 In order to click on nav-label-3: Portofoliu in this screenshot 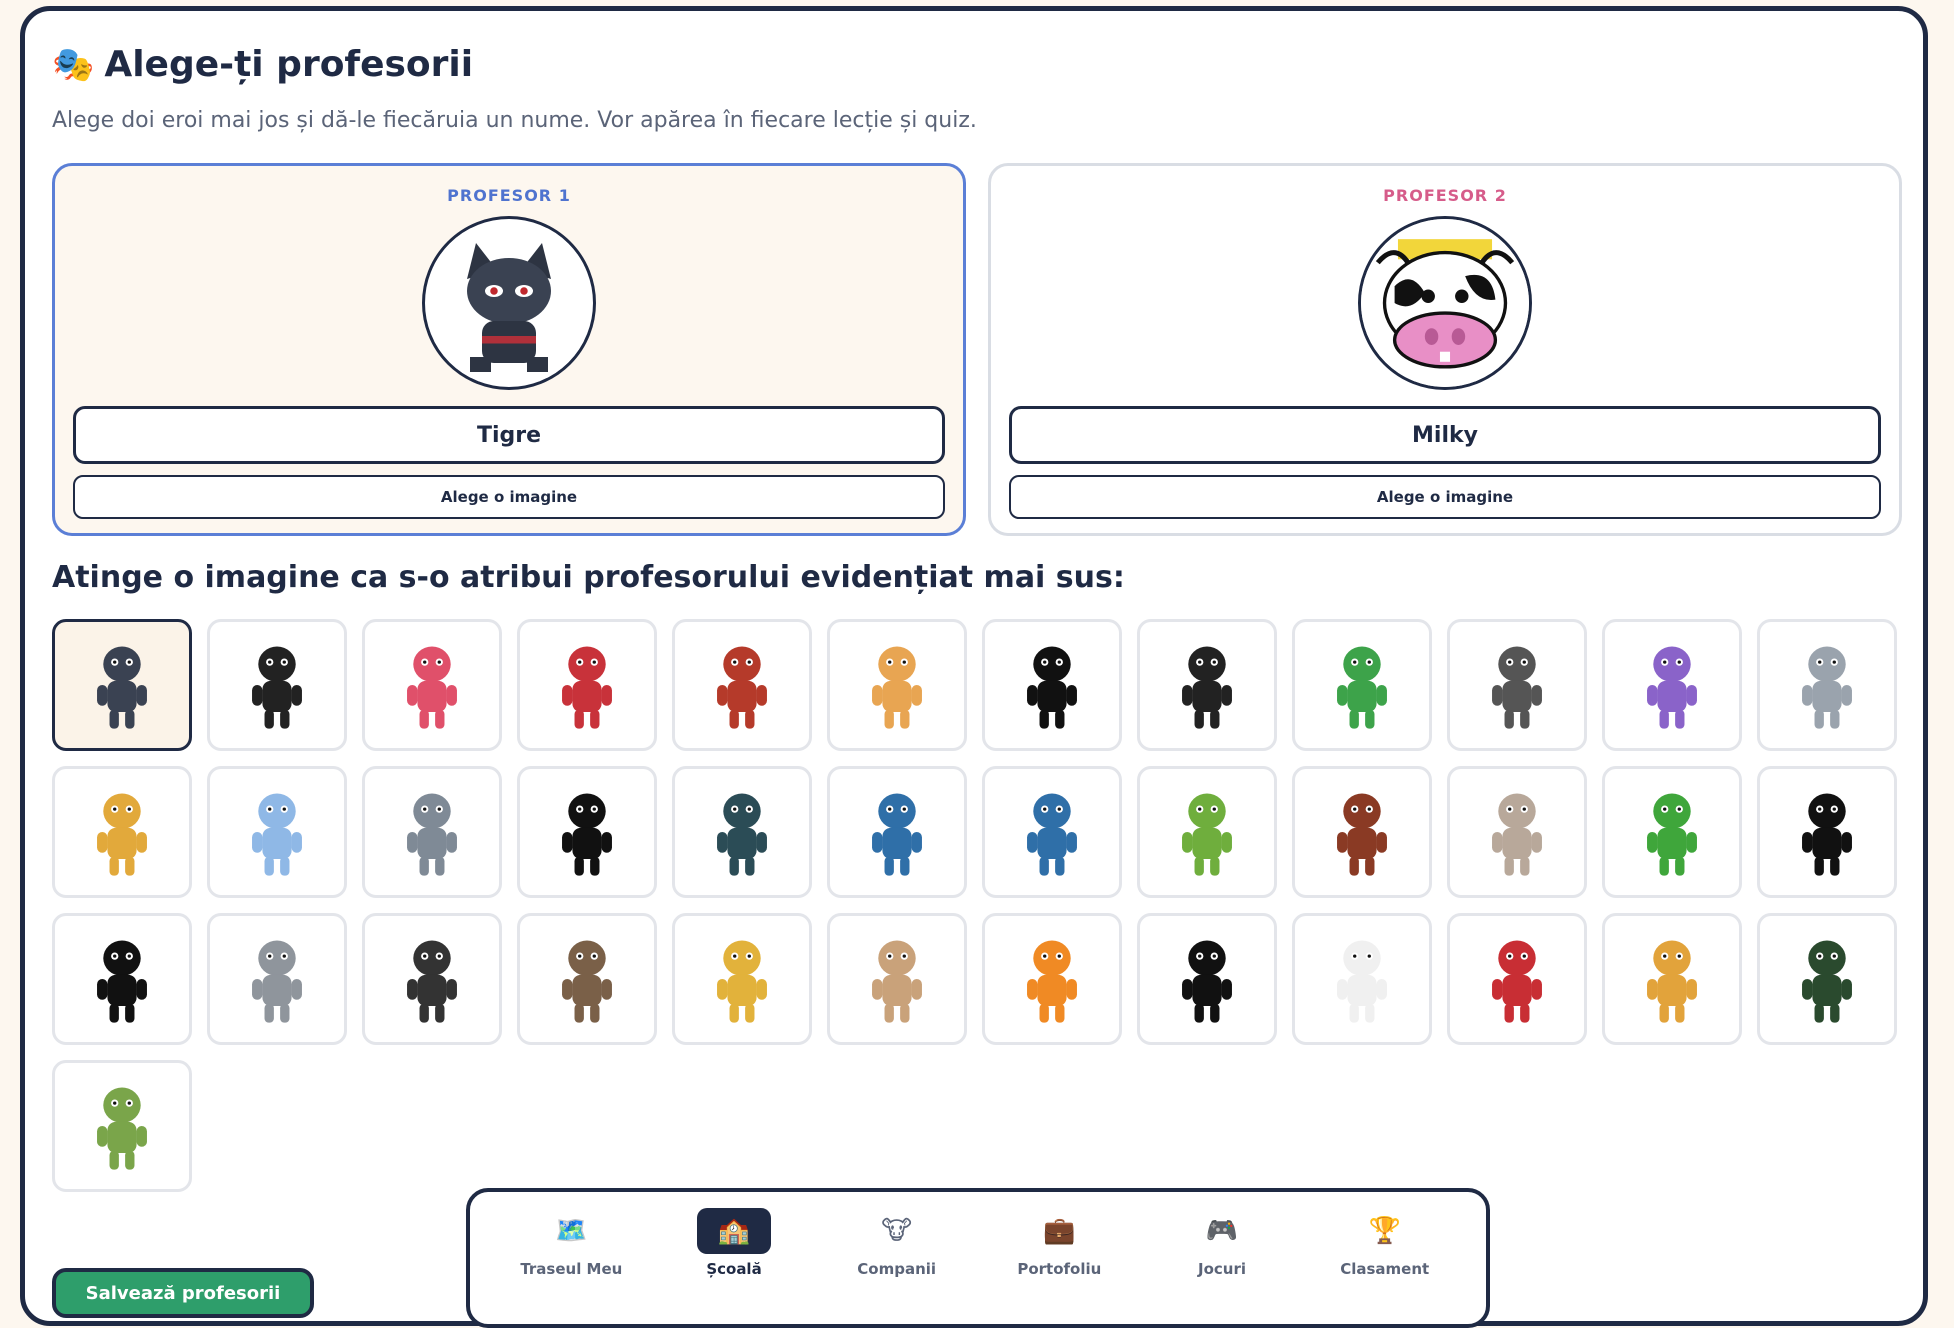, I will do `click(1059, 1269)`.